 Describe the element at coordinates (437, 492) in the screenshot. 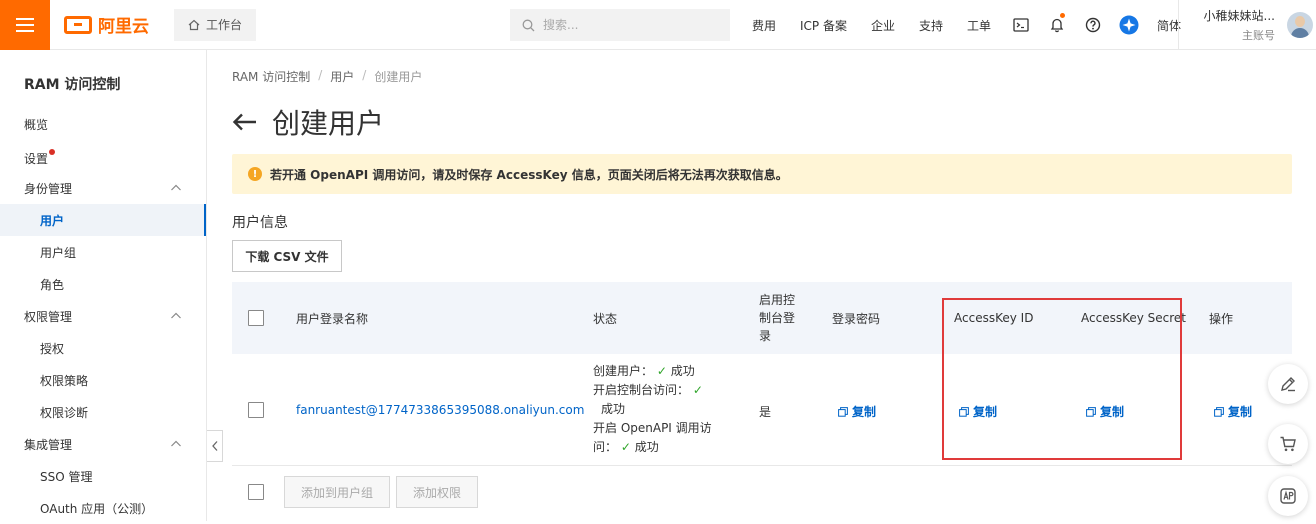

I see `add-permission-button: 添加权限` at that location.